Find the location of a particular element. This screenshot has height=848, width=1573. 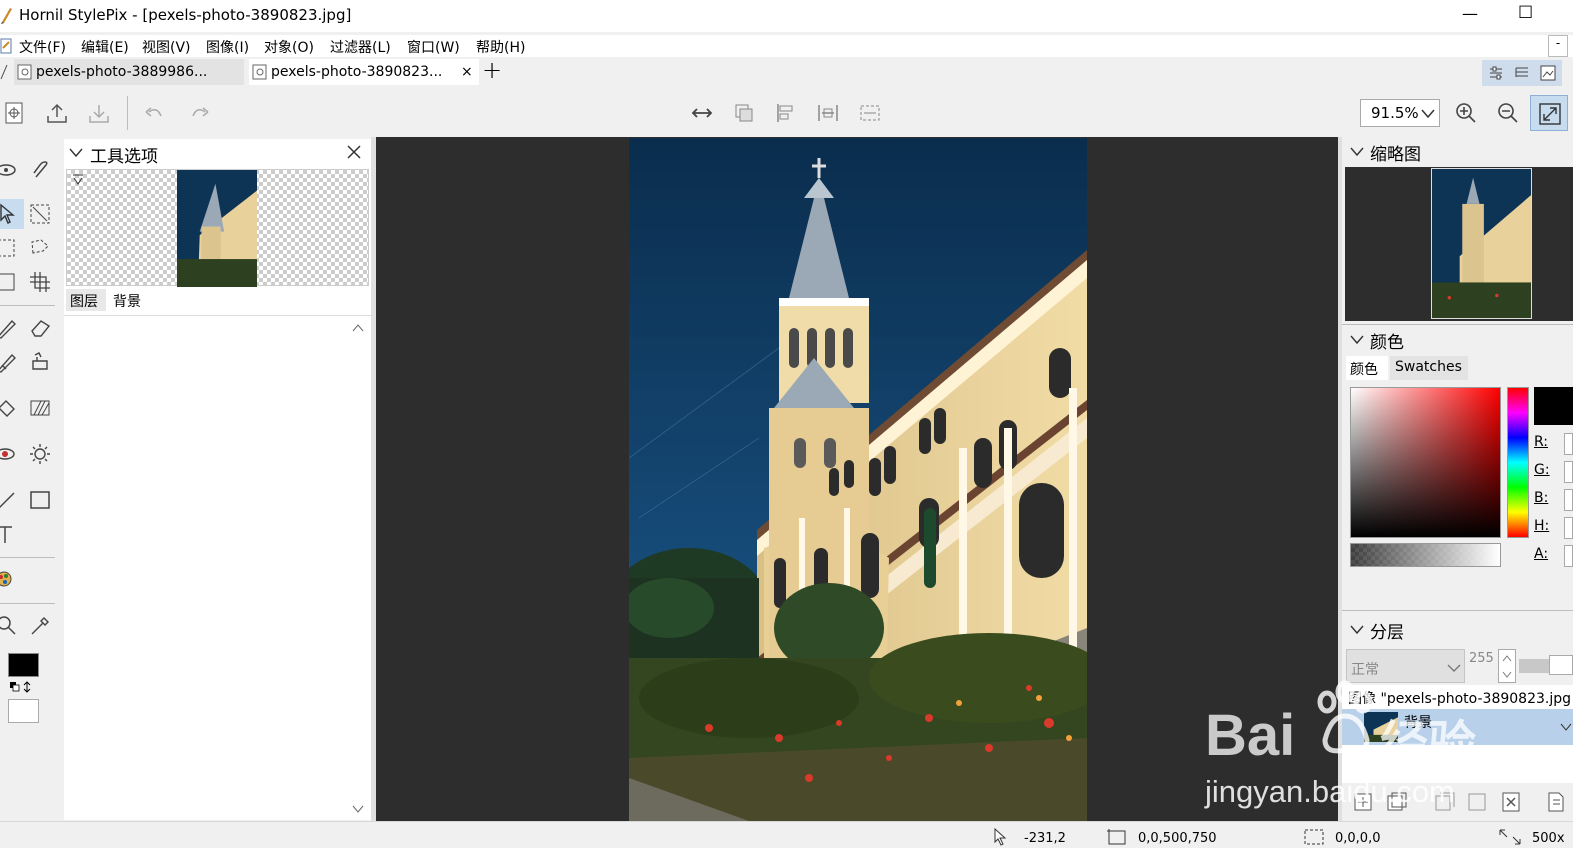

navigator-view is located at coordinates (1459, 244).